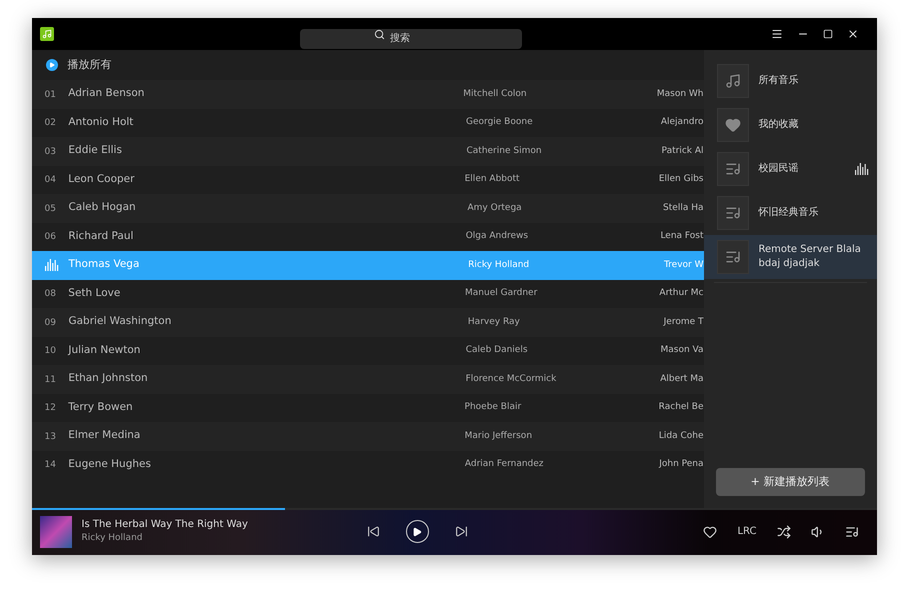 The width and height of the screenshot is (908, 600). Describe the element at coordinates (790, 482) in the screenshot. I see `new-playlist-button: + 新建播放列表` at that location.